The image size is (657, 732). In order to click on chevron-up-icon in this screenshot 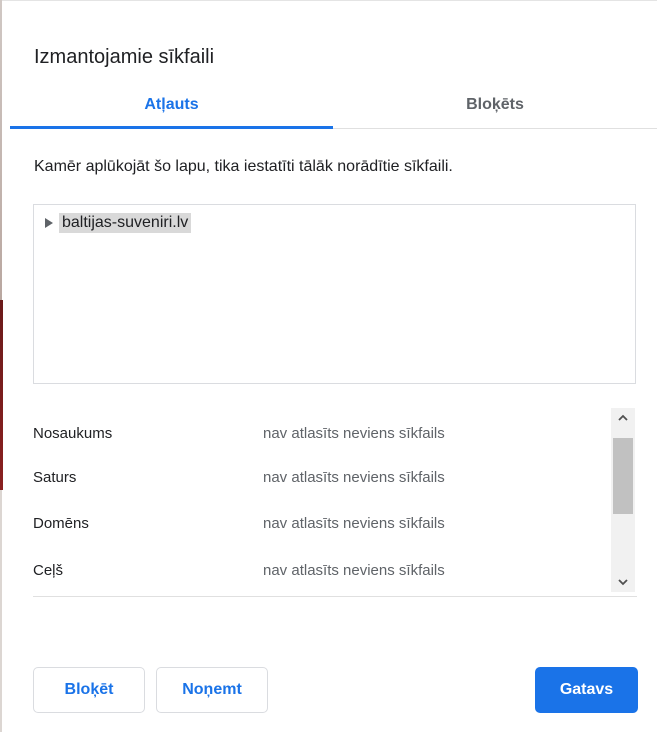, I will do `click(623, 417)`.